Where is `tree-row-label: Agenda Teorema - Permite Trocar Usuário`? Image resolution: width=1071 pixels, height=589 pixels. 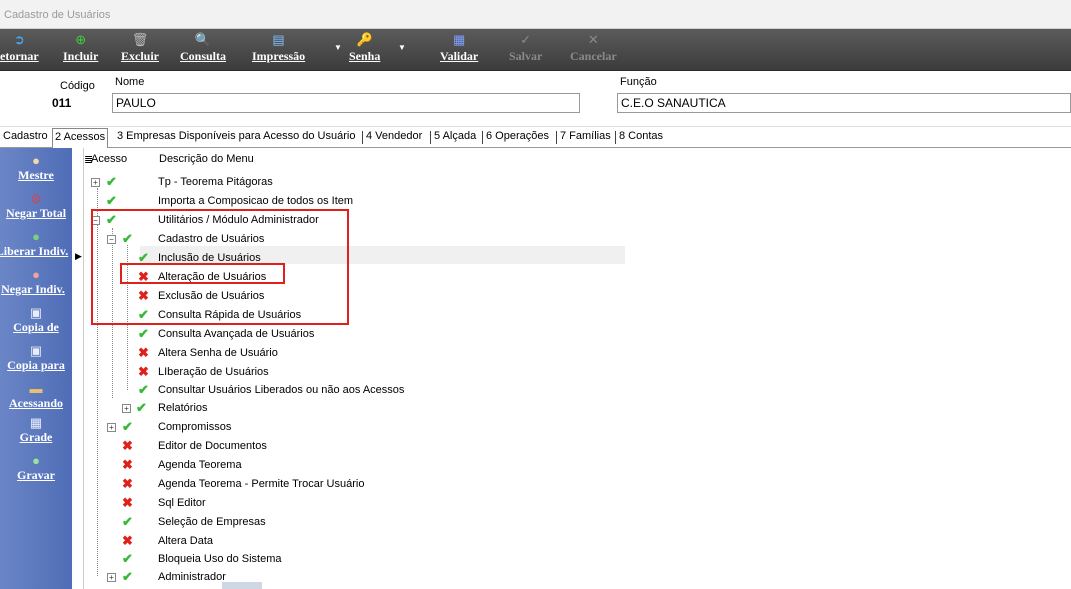
tree-row-label: Agenda Teorema - Permite Trocar Usuário is located at coordinates (261, 484).